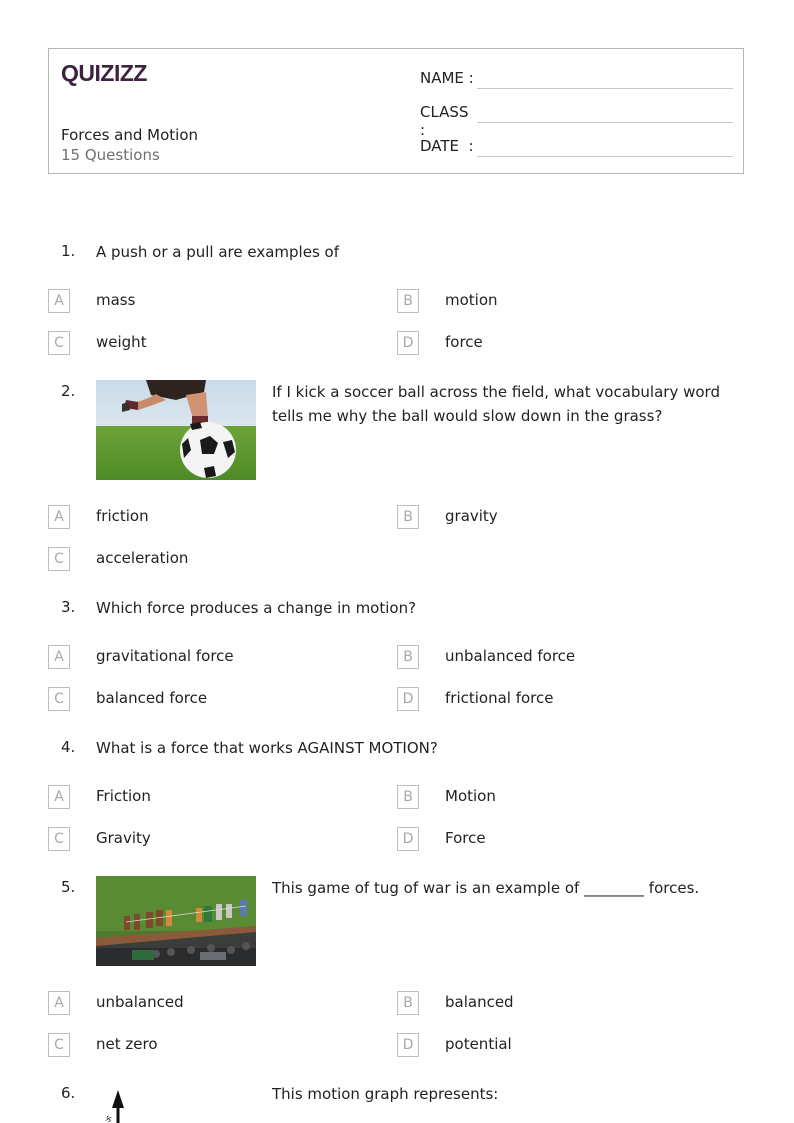 This screenshot has height=1123, width=794. I want to click on question-text: A push or a pull are examples of, so click(217, 252).